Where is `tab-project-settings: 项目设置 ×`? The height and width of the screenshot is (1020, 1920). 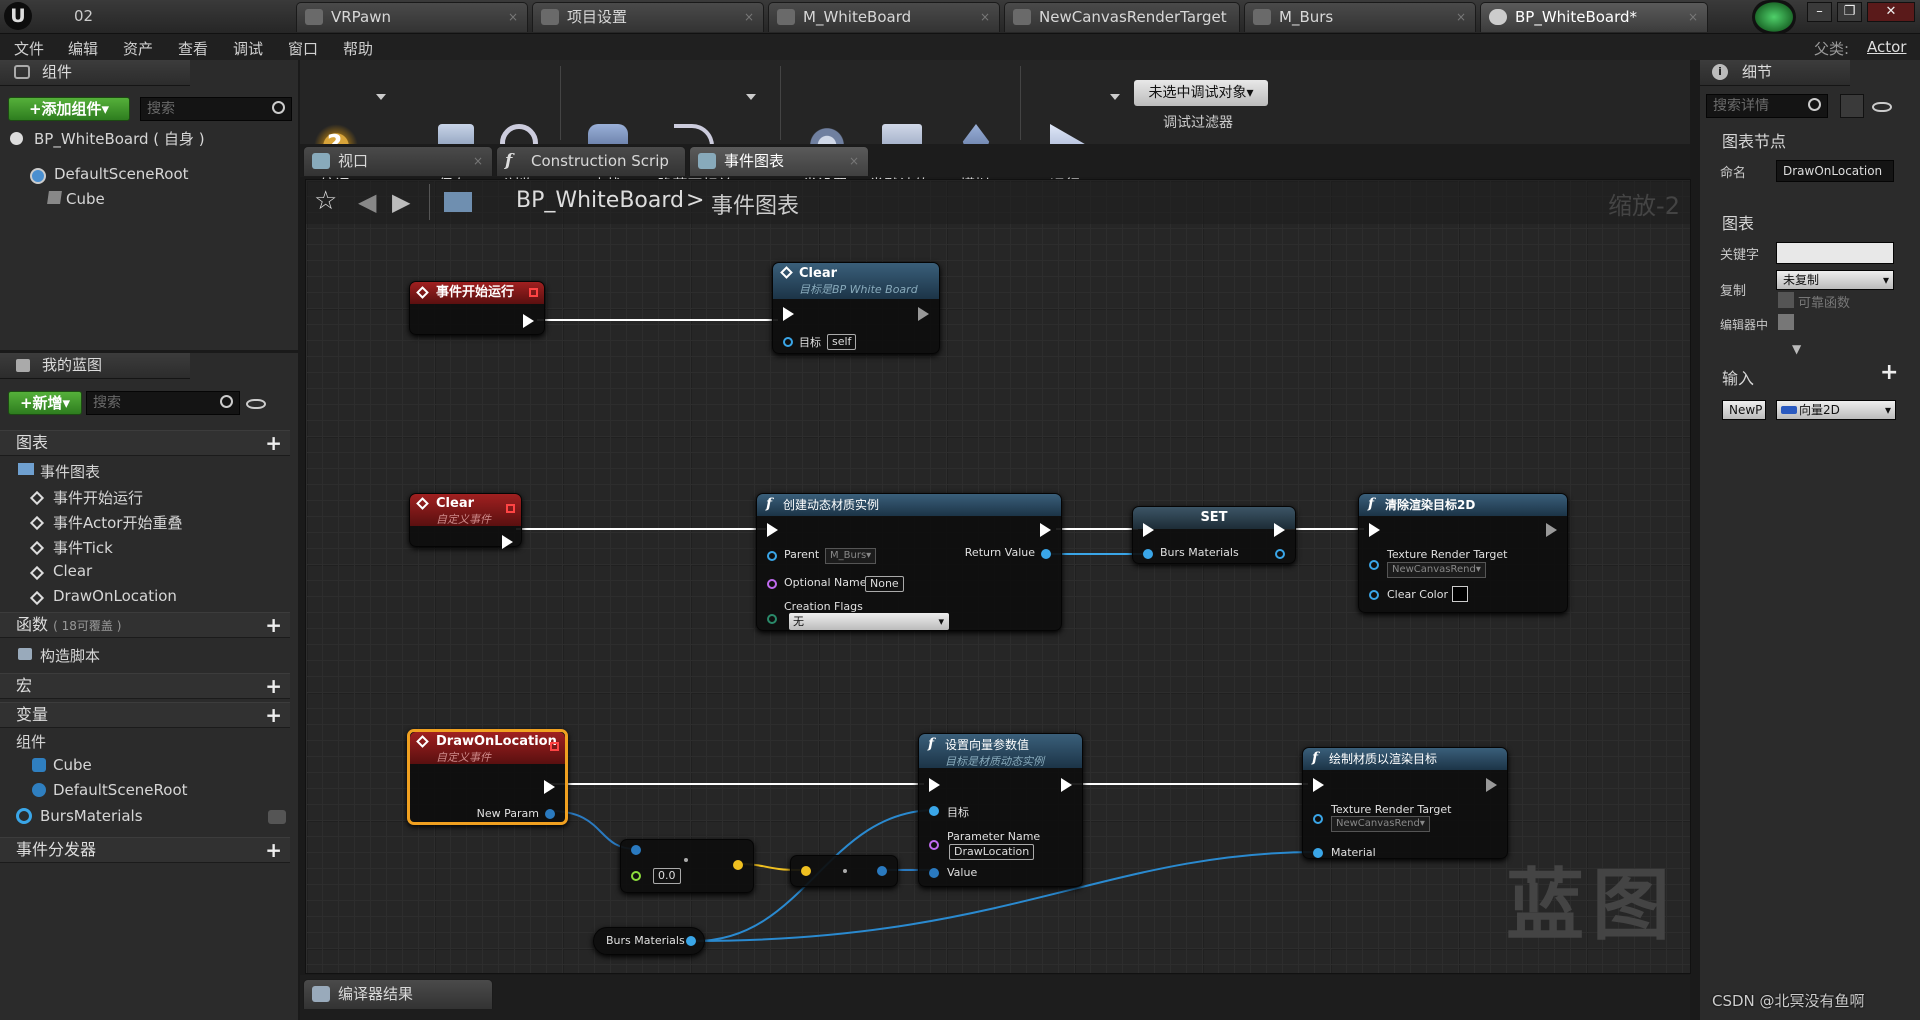 tab-project-settings: 项目设置 × is located at coordinates (648, 17).